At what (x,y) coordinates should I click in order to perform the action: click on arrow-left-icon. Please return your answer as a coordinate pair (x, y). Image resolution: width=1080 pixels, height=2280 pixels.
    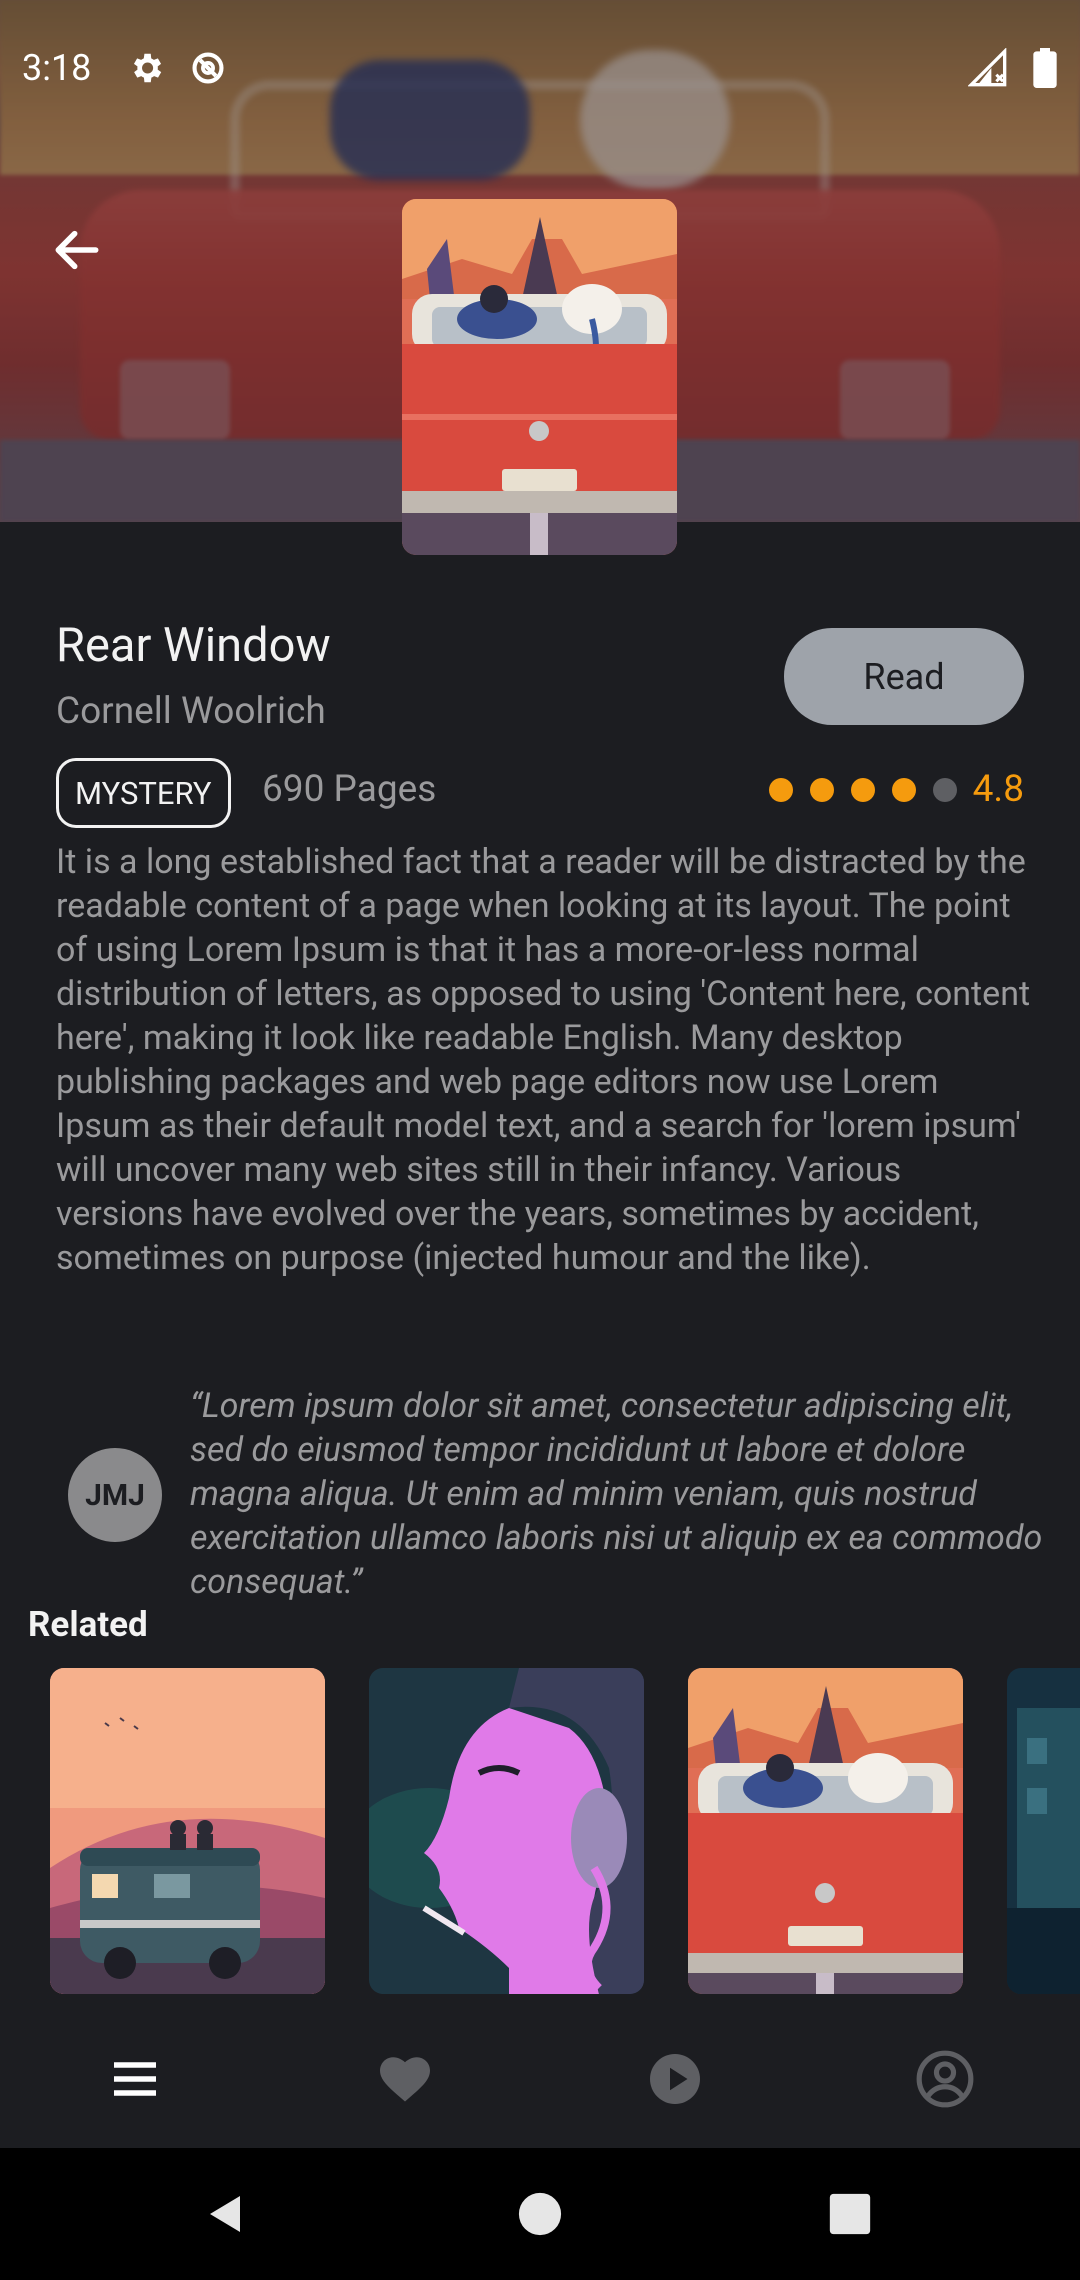
    Looking at the image, I should click on (77, 250).